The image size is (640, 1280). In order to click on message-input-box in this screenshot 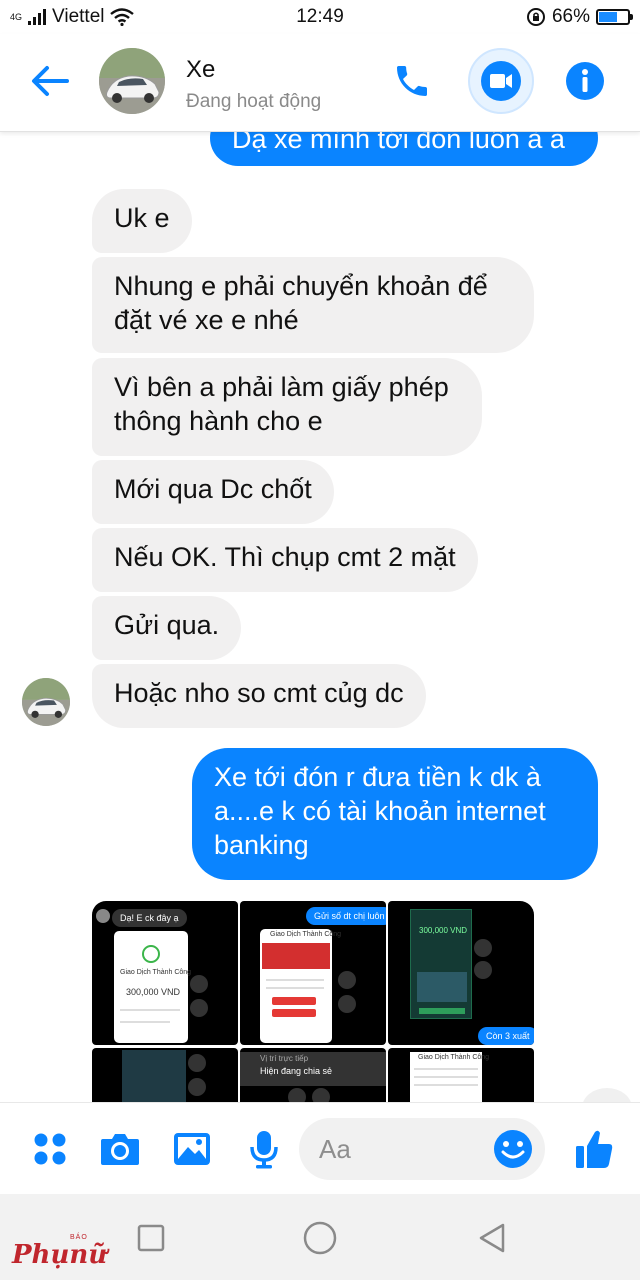, I will do `click(422, 1149)`.